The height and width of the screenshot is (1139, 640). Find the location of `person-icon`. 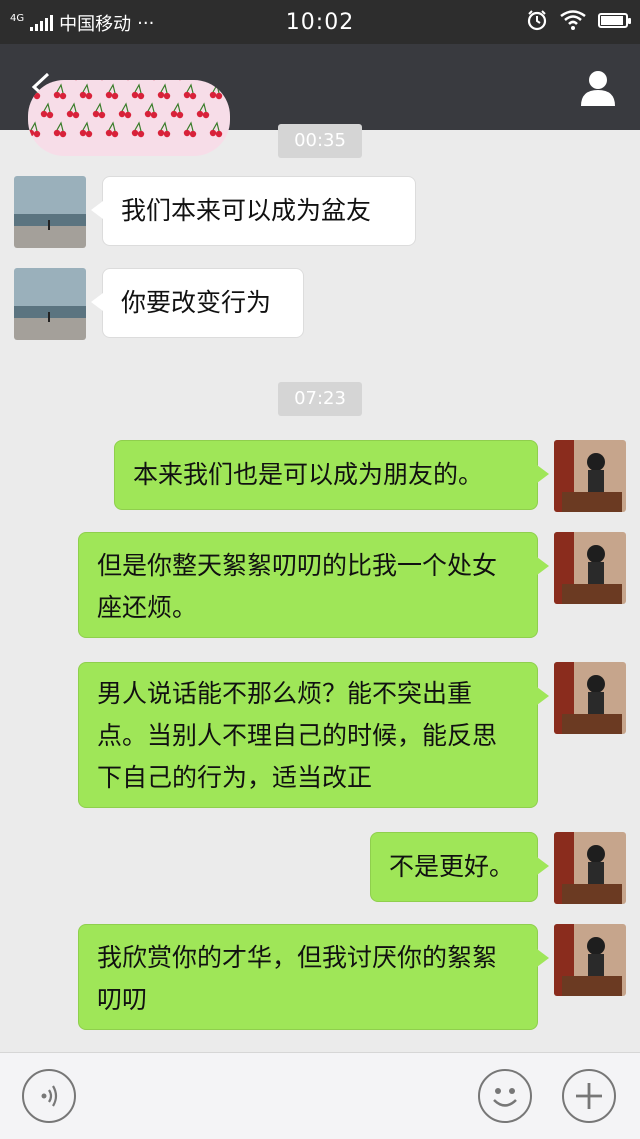

person-icon is located at coordinates (598, 88).